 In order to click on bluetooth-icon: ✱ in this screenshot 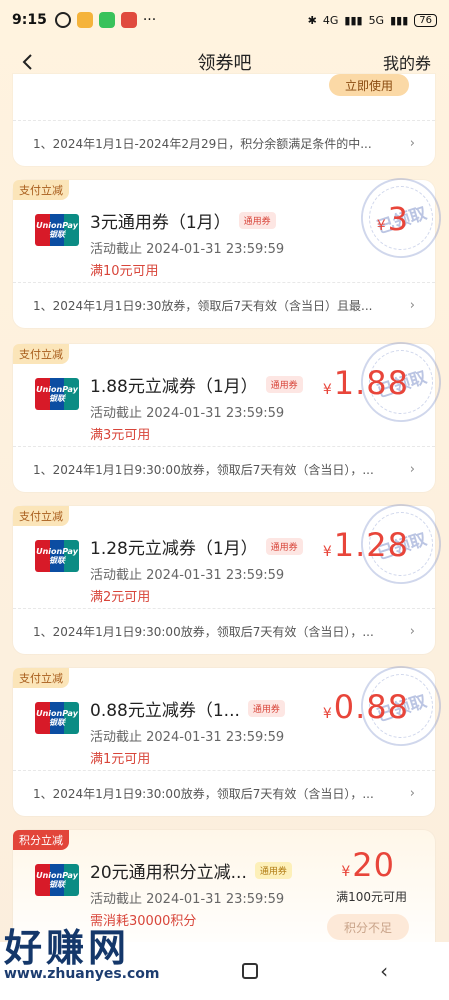, I will do `click(312, 20)`.